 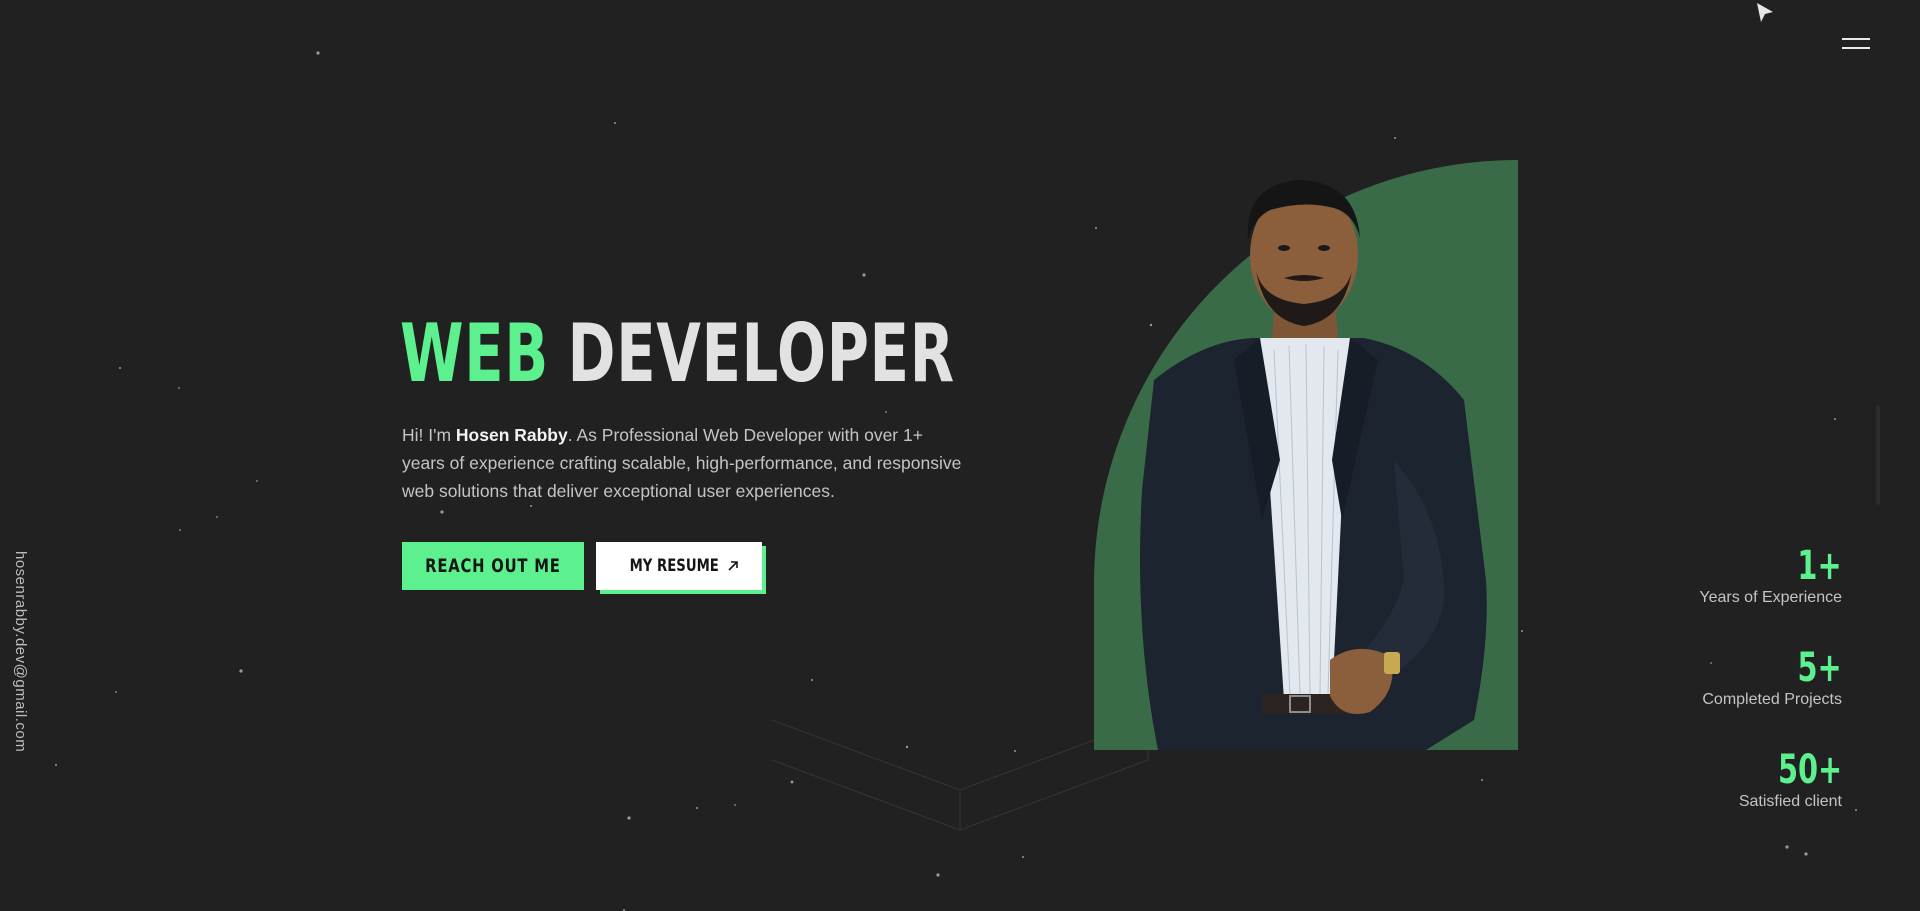 I want to click on intro-prefix: Hi! I'm, so click(x=429, y=435).